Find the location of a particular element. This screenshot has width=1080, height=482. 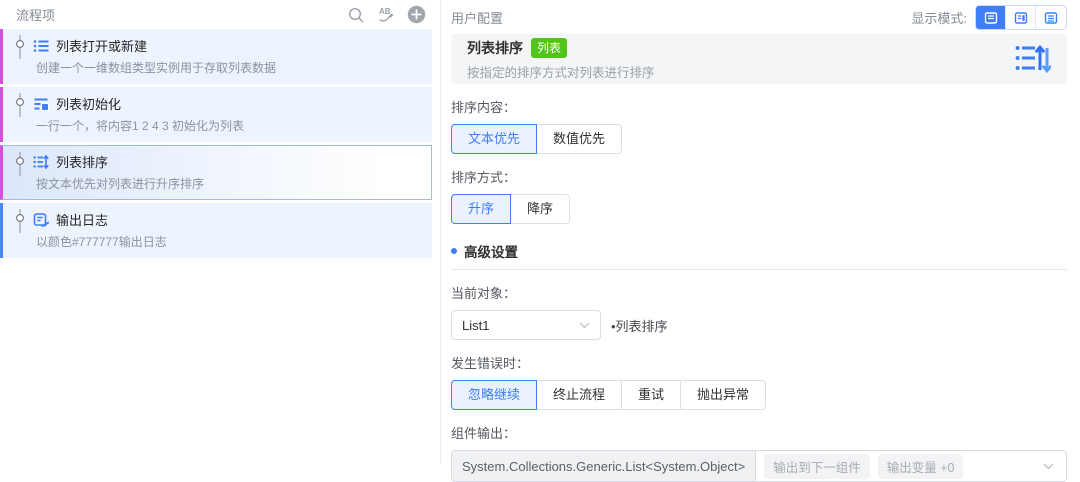

on-error-option-stop-flow: 终止流程 is located at coordinates (580, 395).